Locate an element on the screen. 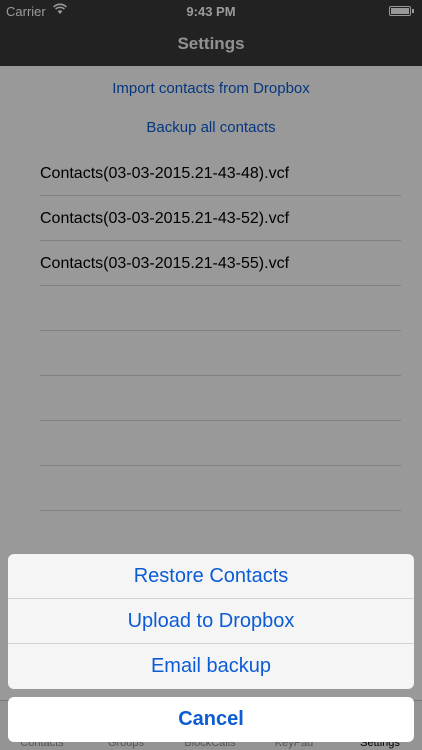 The width and height of the screenshot is (422, 750). restore-contacts-button: Restore Contacts is located at coordinates (211, 576).